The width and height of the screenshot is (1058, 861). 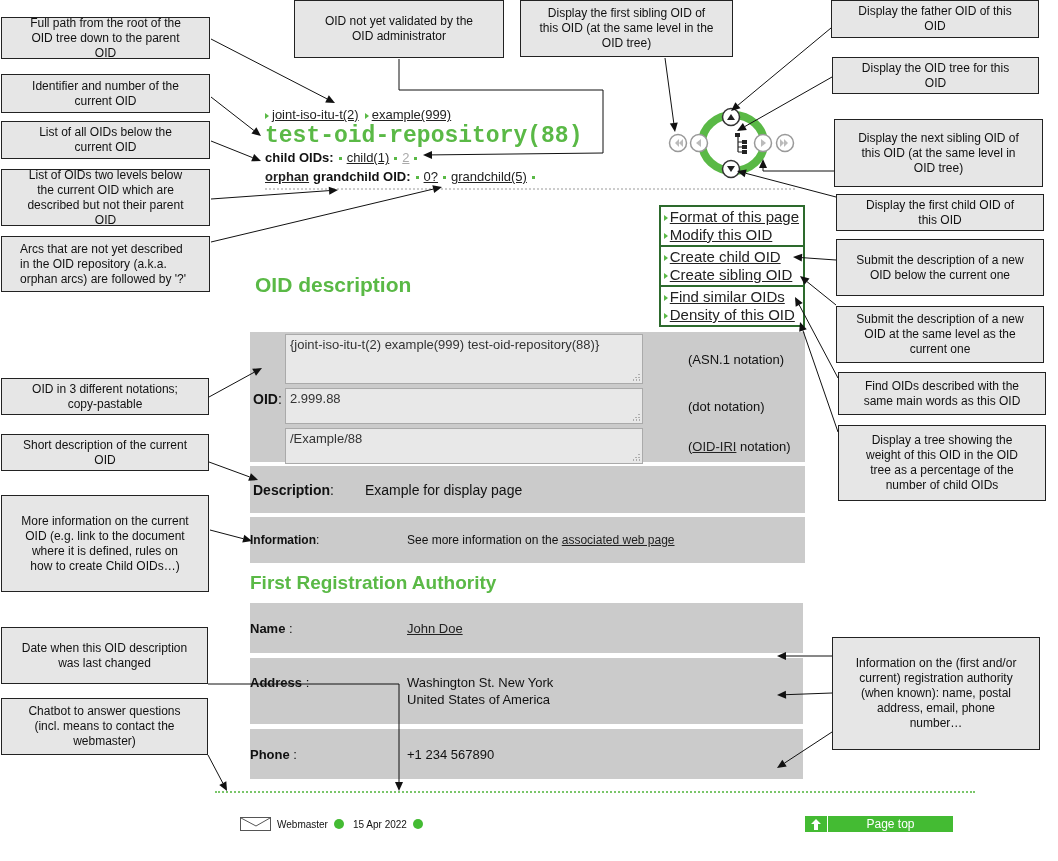 I want to click on callout: Display the first sibling OID of this OID (at the same level in the OID tree), so click(x=626, y=28).